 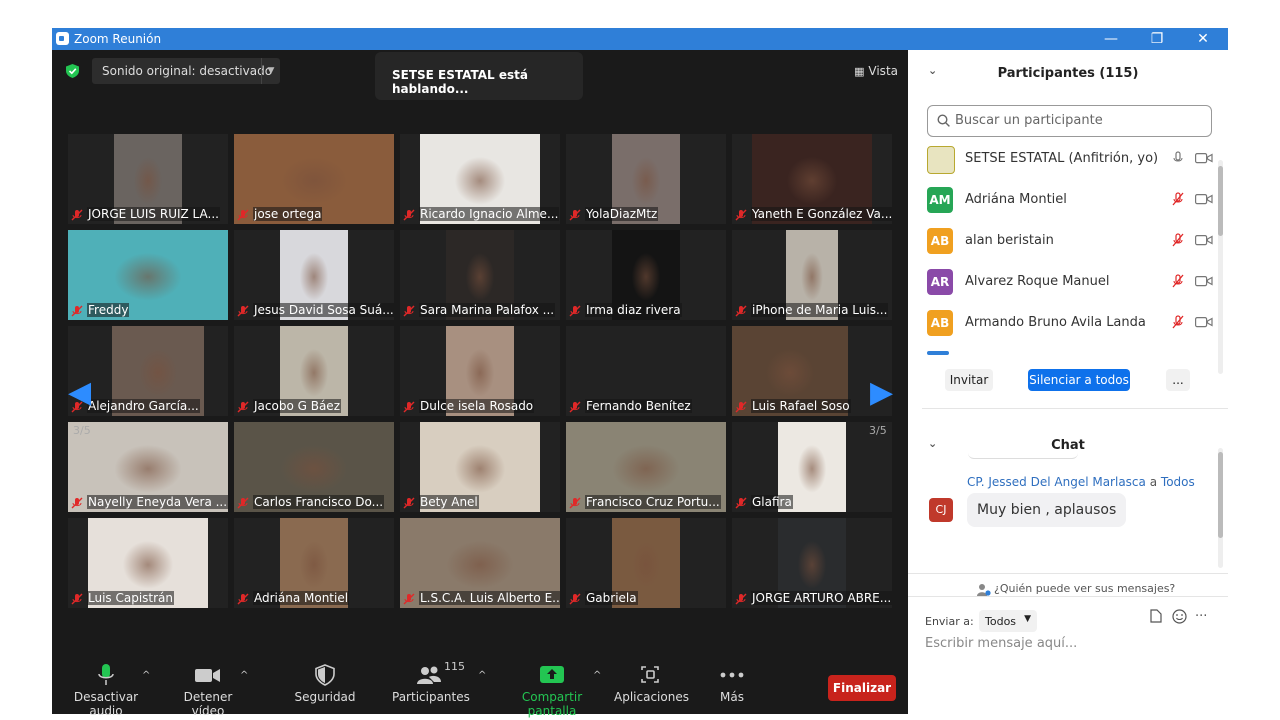 I want to click on send-to-value: Todos, so click(x=1001, y=621).